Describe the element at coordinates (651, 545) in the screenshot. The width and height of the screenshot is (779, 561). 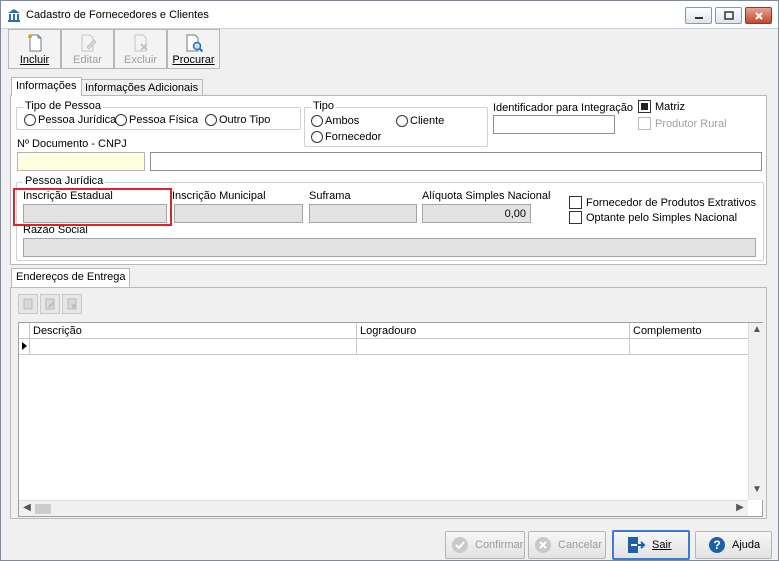
I see `sair-button: Sair` at that location.